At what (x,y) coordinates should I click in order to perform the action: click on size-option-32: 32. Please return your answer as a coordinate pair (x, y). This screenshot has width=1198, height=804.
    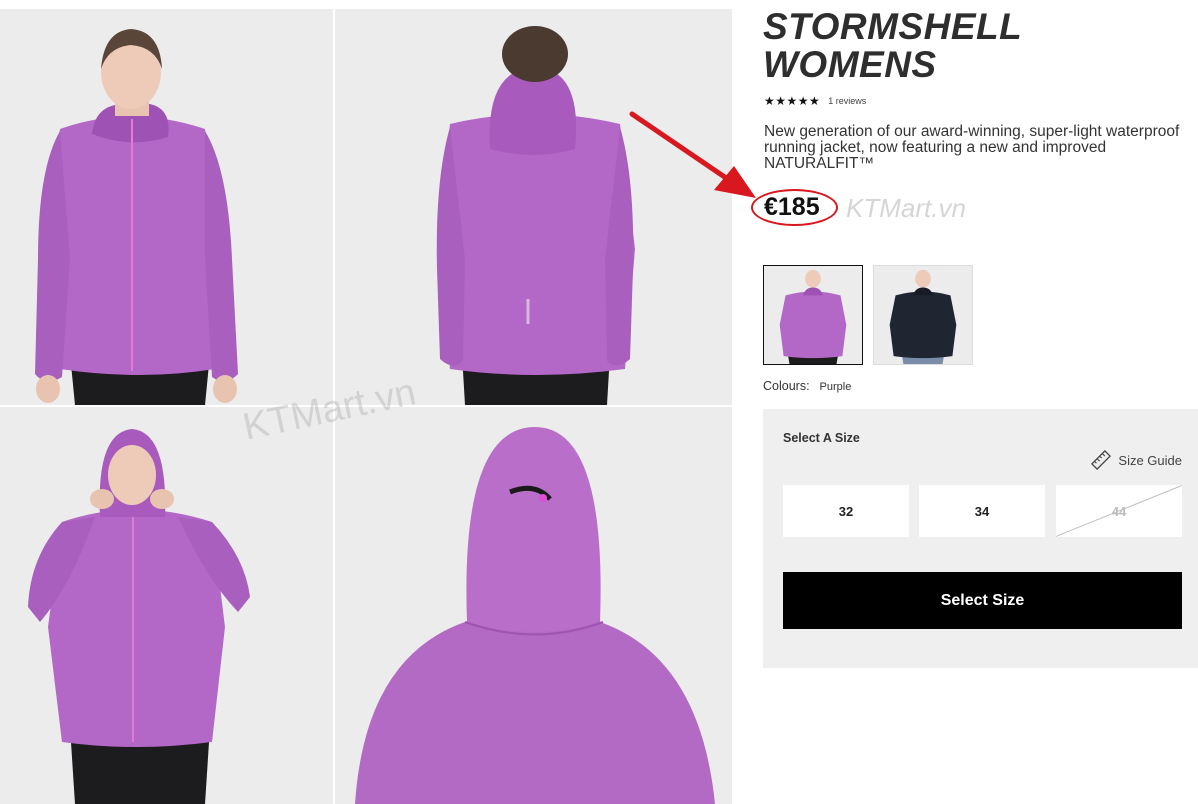
    Looking at the image, I should click on (846, 511).